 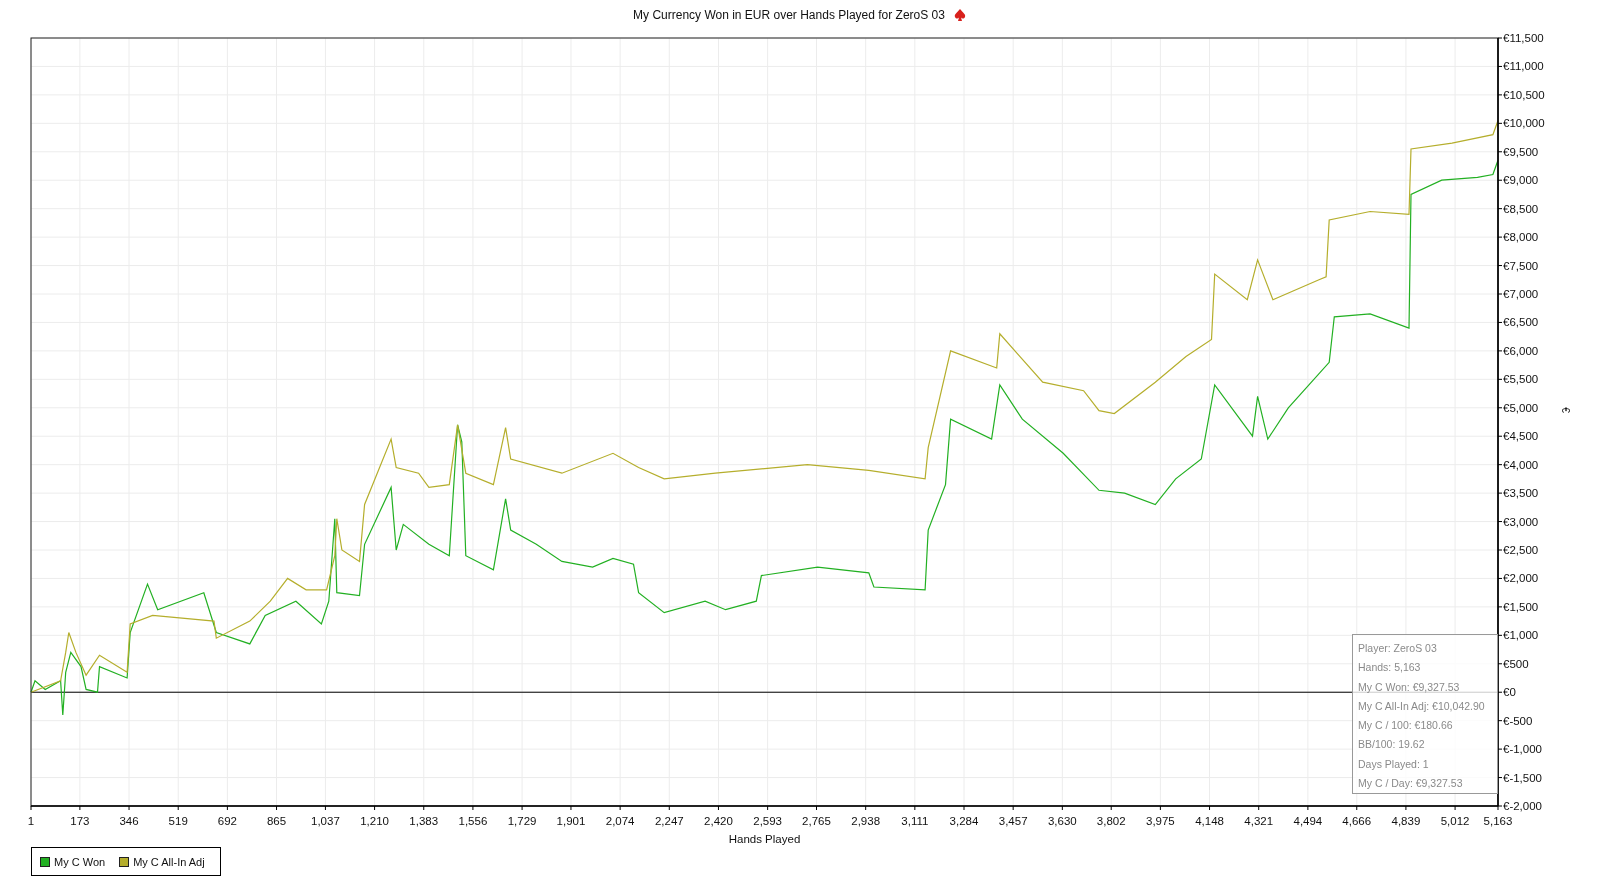 I want to click on x-axis-label: 2,074, so click(x=620, y=821).